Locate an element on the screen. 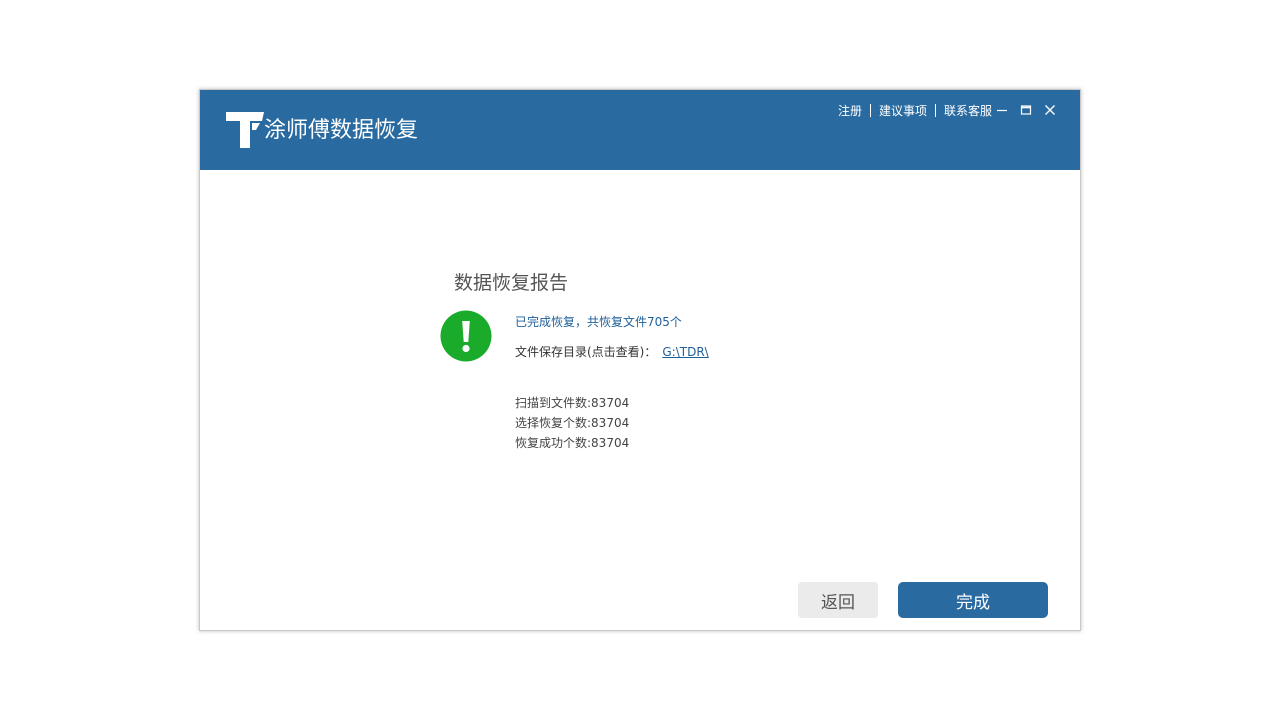 The image size is (1280, 720). app-title: 涂师傅数据恢复 is located at coordinates (341, 131).